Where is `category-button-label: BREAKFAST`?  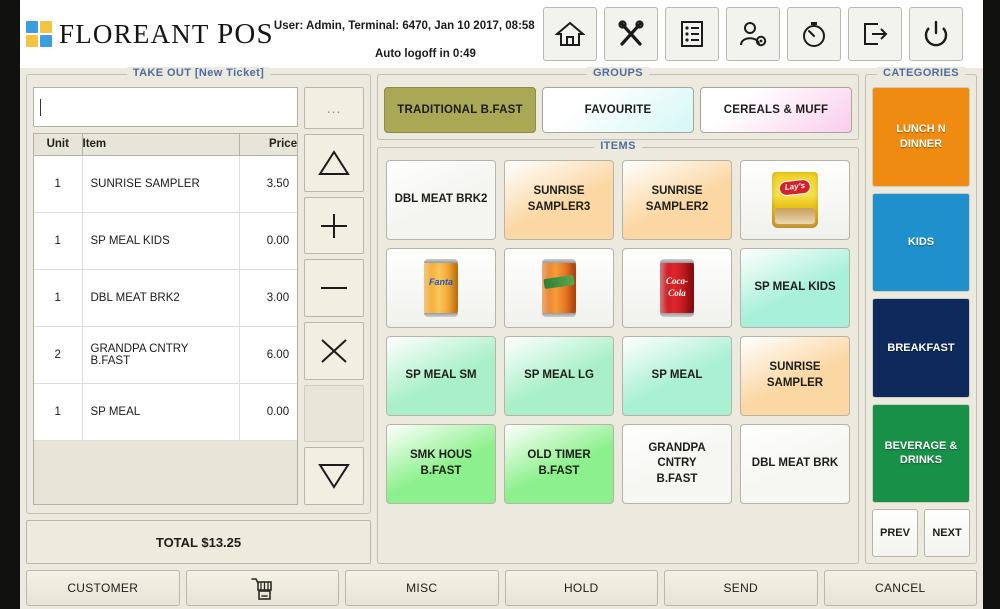
category-button-label: BREAKFAST is located at coordinates (921, 347).